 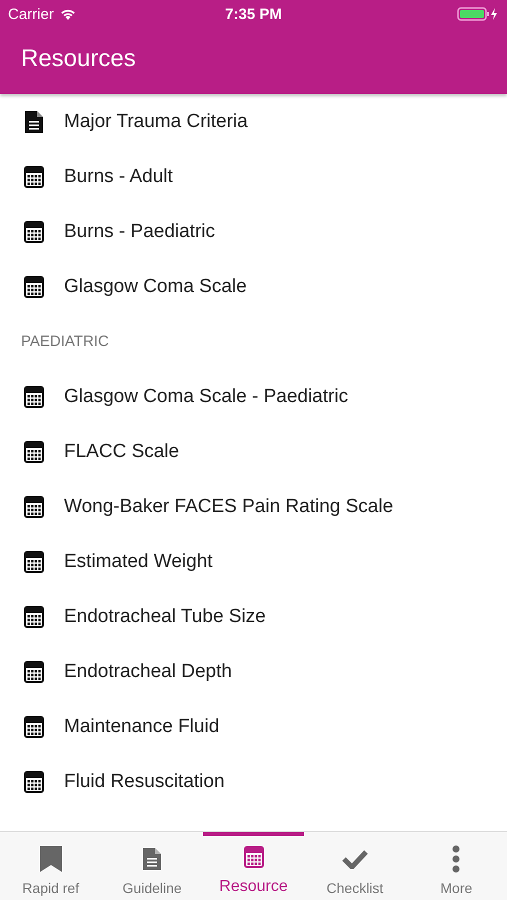 I want to click on resource-item: Major Trauma Criteria, so click(x=156, y=121).